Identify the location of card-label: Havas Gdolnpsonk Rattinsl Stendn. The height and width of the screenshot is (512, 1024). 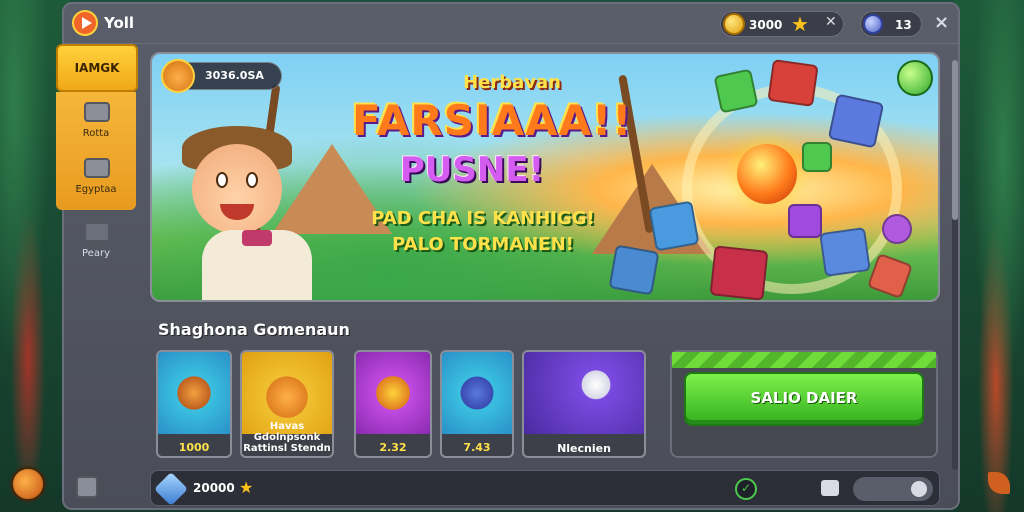
(287, 437).